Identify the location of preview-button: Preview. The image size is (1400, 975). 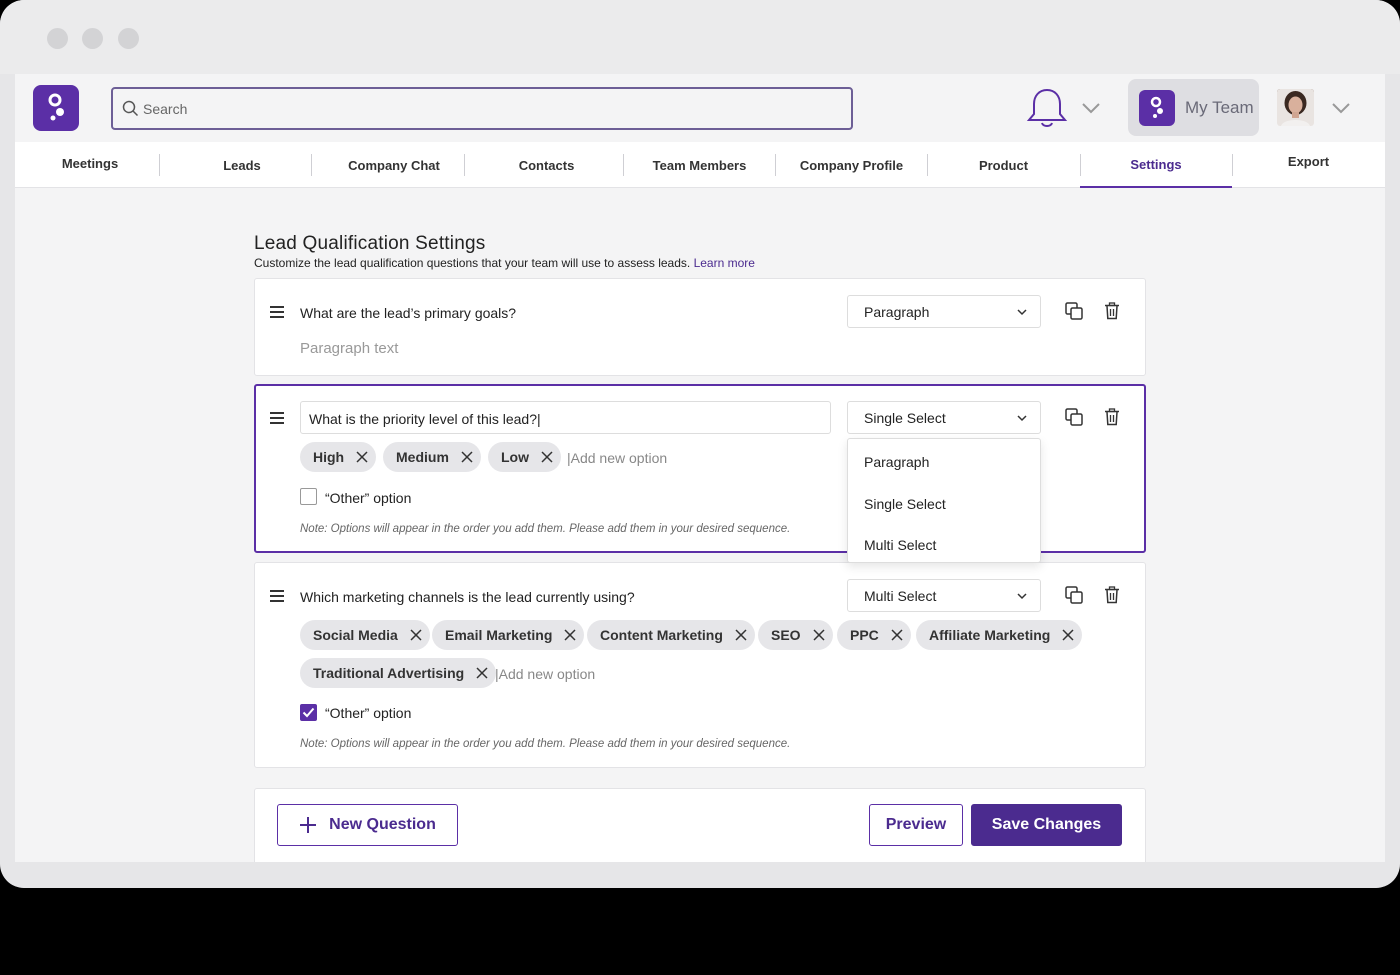
(916, 825).